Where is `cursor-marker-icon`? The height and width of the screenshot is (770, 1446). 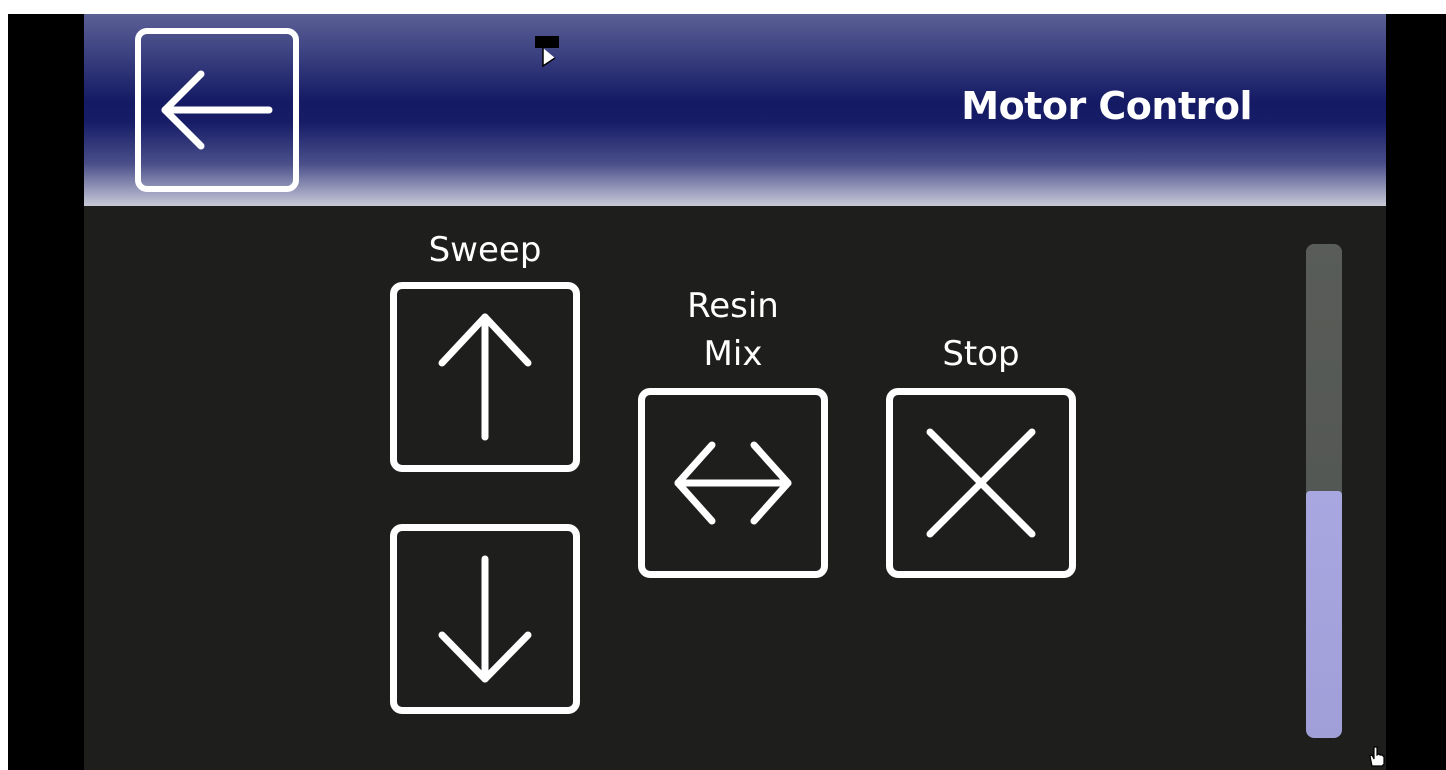
cursor-marker-icon is located at coordinates (547, 52).